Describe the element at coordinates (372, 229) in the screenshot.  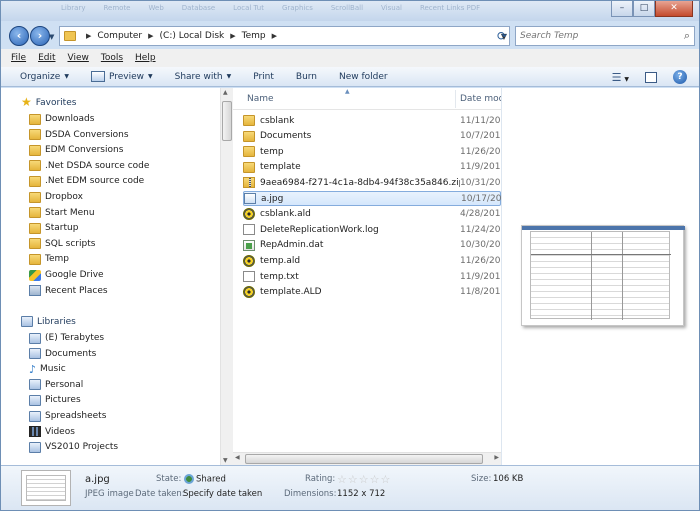
I see `file-row: DeleteReplicationWork.log 11/24/201` at that location.